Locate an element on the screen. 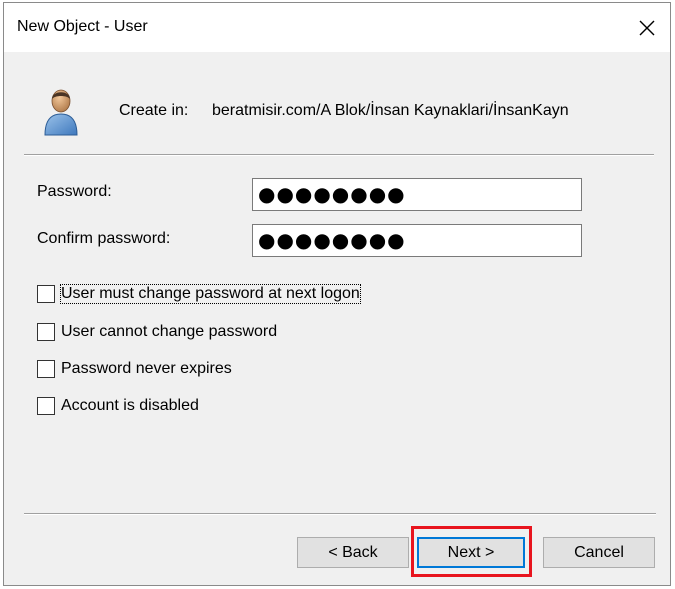 This screenshot has width=675, height=589. password-never-expires-checkbox is located at coordinates (46, 369).